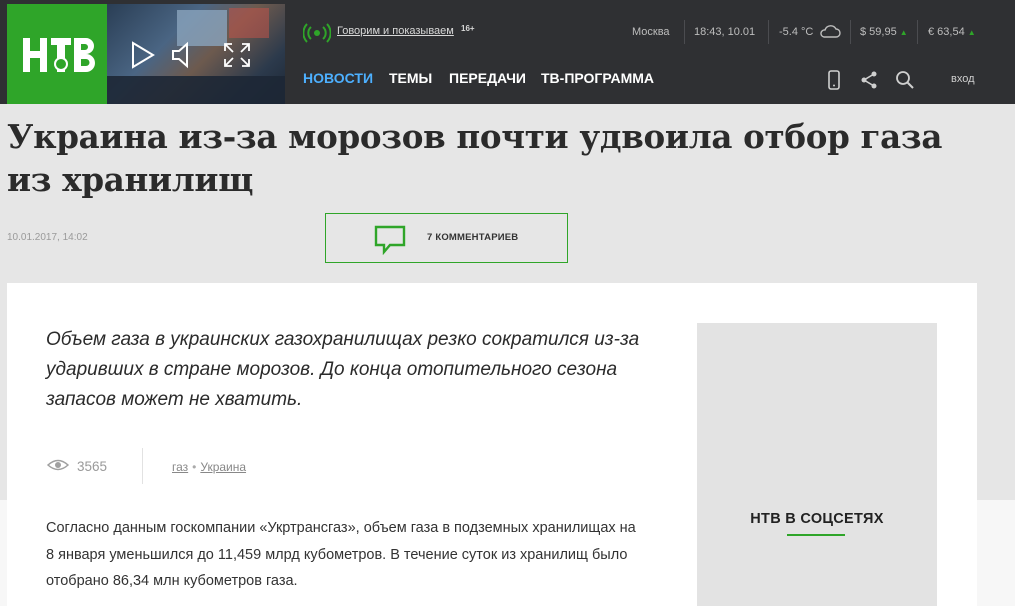 This screenshot has width=1015, height=606. What do you see at coordinates (597, 78) in the screenshot?
I see `nav-item-tv-program: ТВ-ПРОГРАММА` at bounding box center [597, 78].